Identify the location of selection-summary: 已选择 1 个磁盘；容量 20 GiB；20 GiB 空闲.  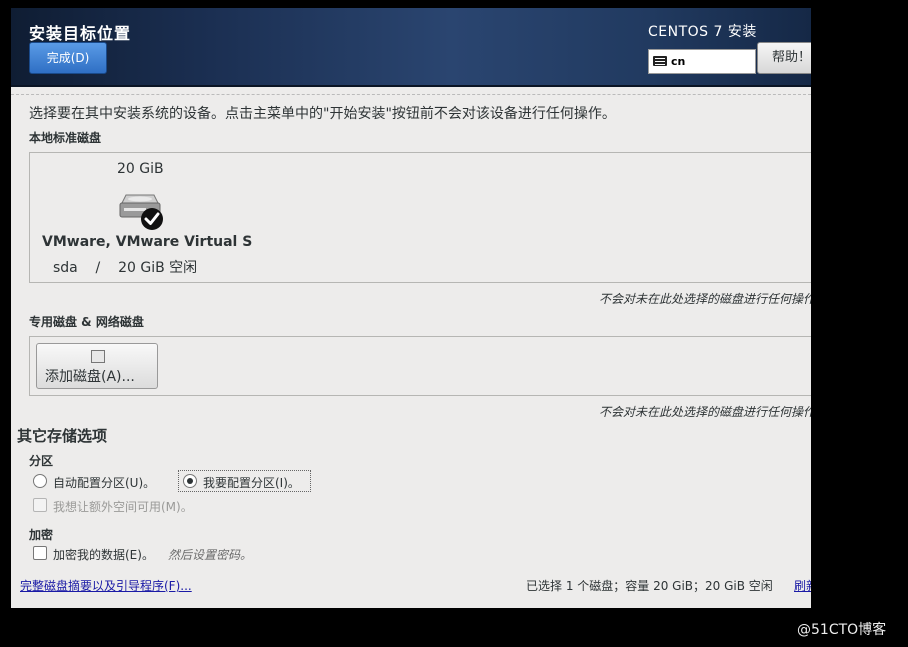
(649, 586).